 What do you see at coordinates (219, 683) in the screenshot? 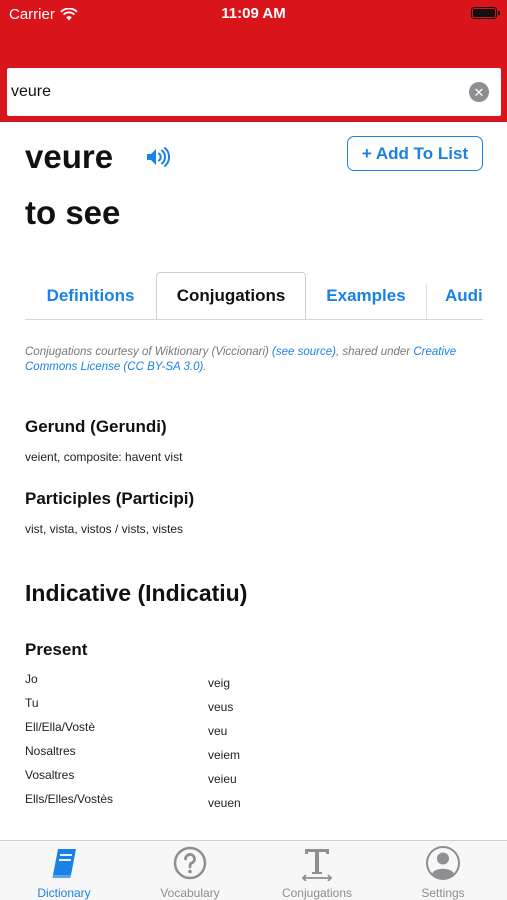
I see `conjugation-form: veig` at bounding box center [219, 683].